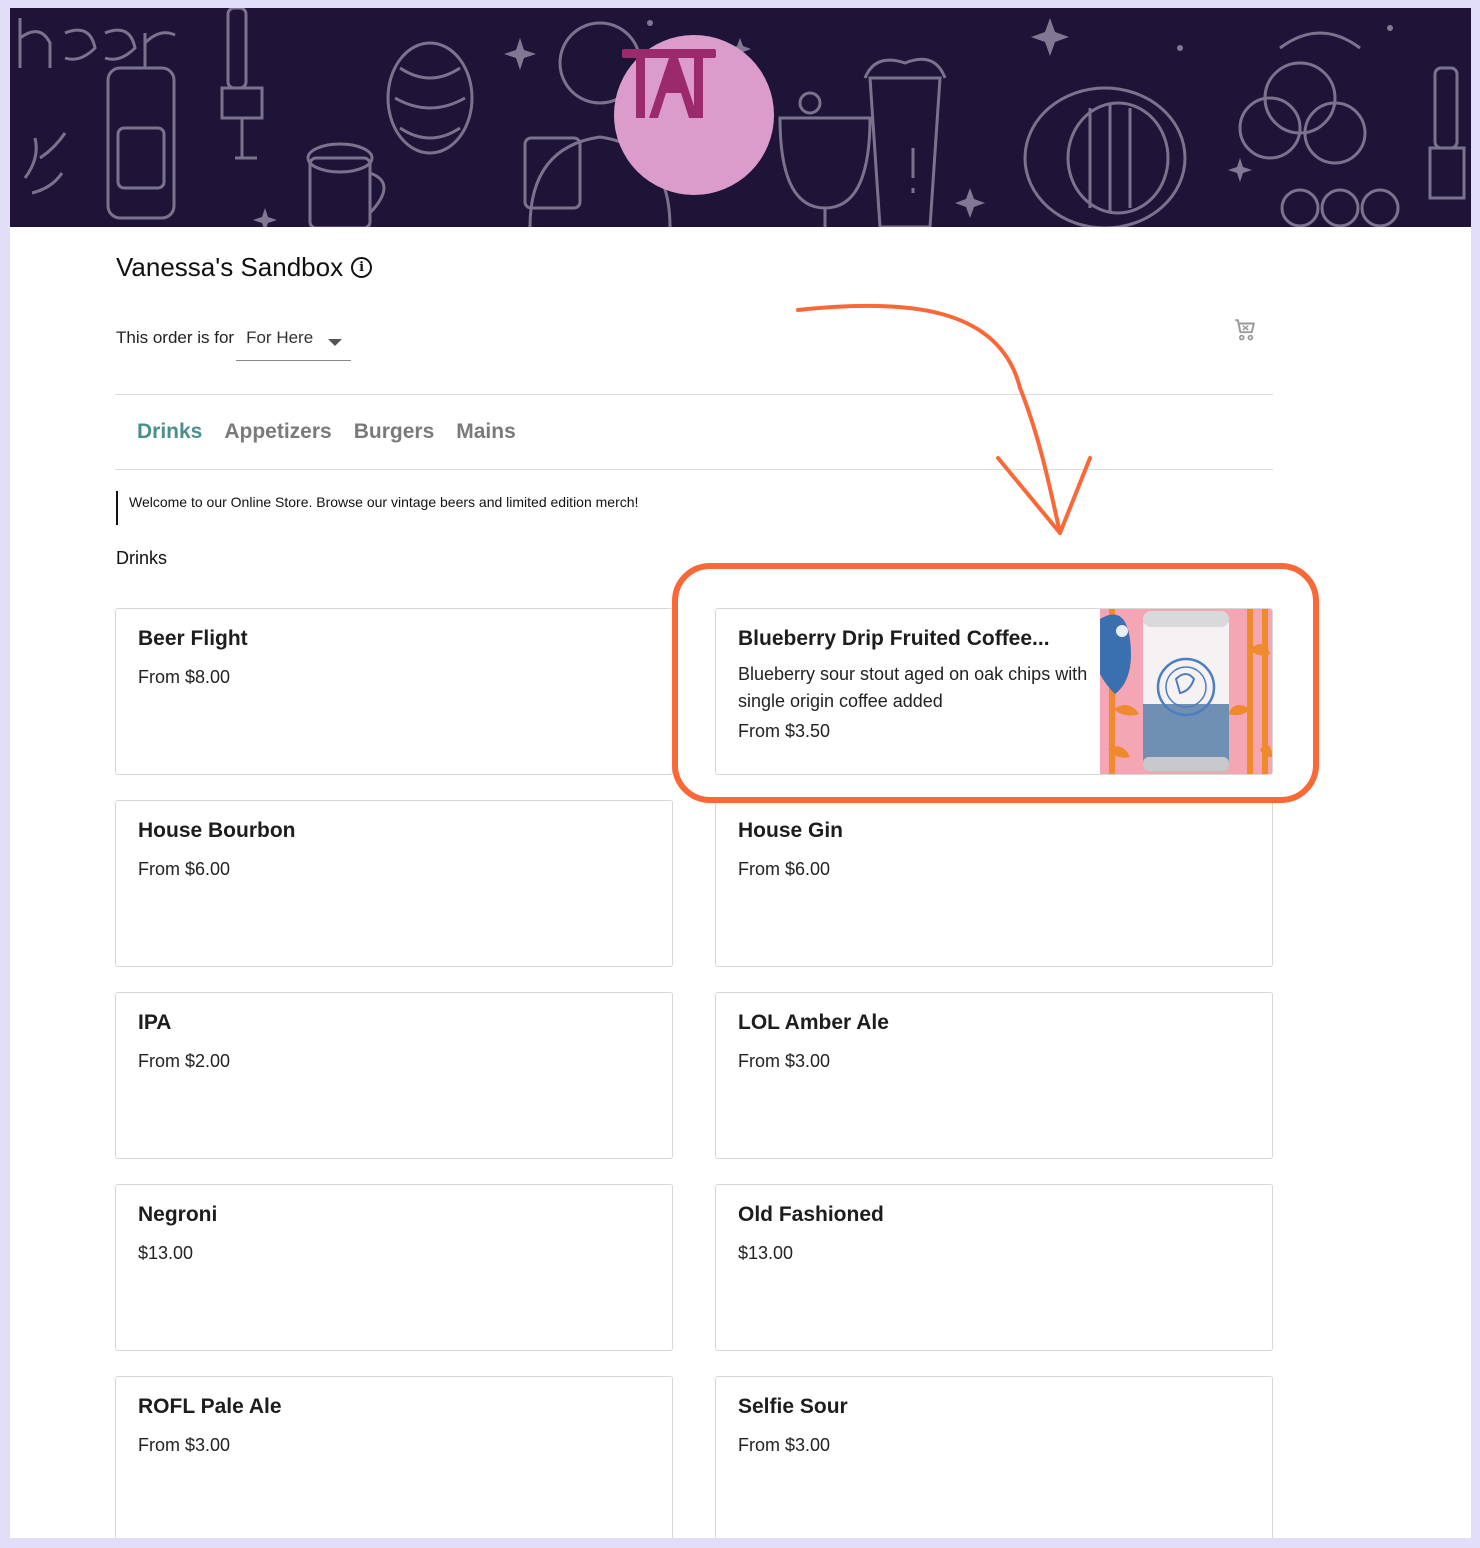 Image resolution: width=1480 pixels, height=1548 pixels. What do you see at coordinates (277, 432) in the screenshot?
I see `tab-appetizers: Appetizers` at bounding box center [277, 432].